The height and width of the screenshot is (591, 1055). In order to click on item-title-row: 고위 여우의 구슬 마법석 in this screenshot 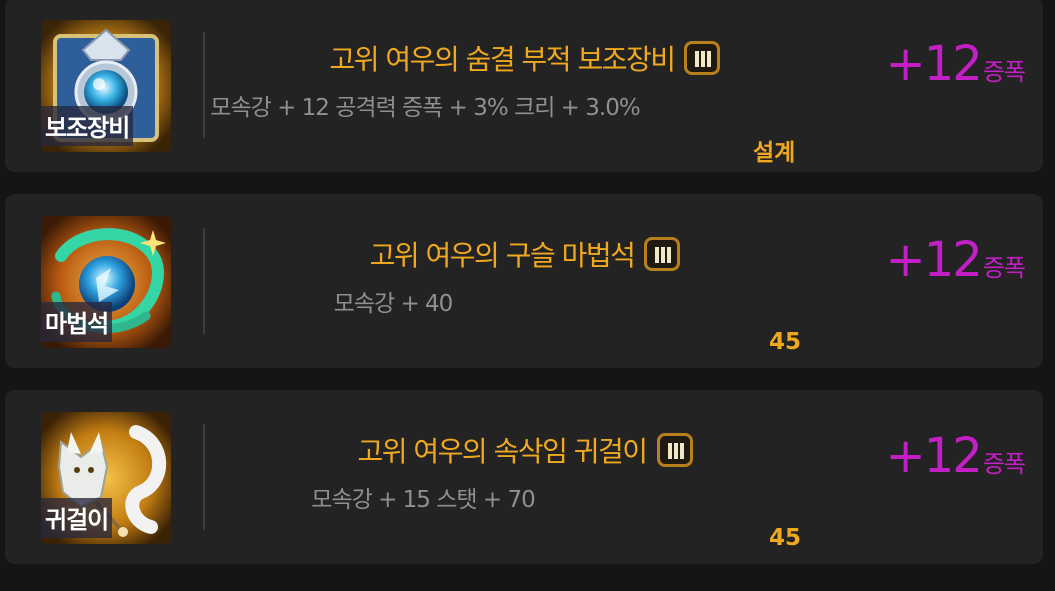, I will do `click(525, 254)`.